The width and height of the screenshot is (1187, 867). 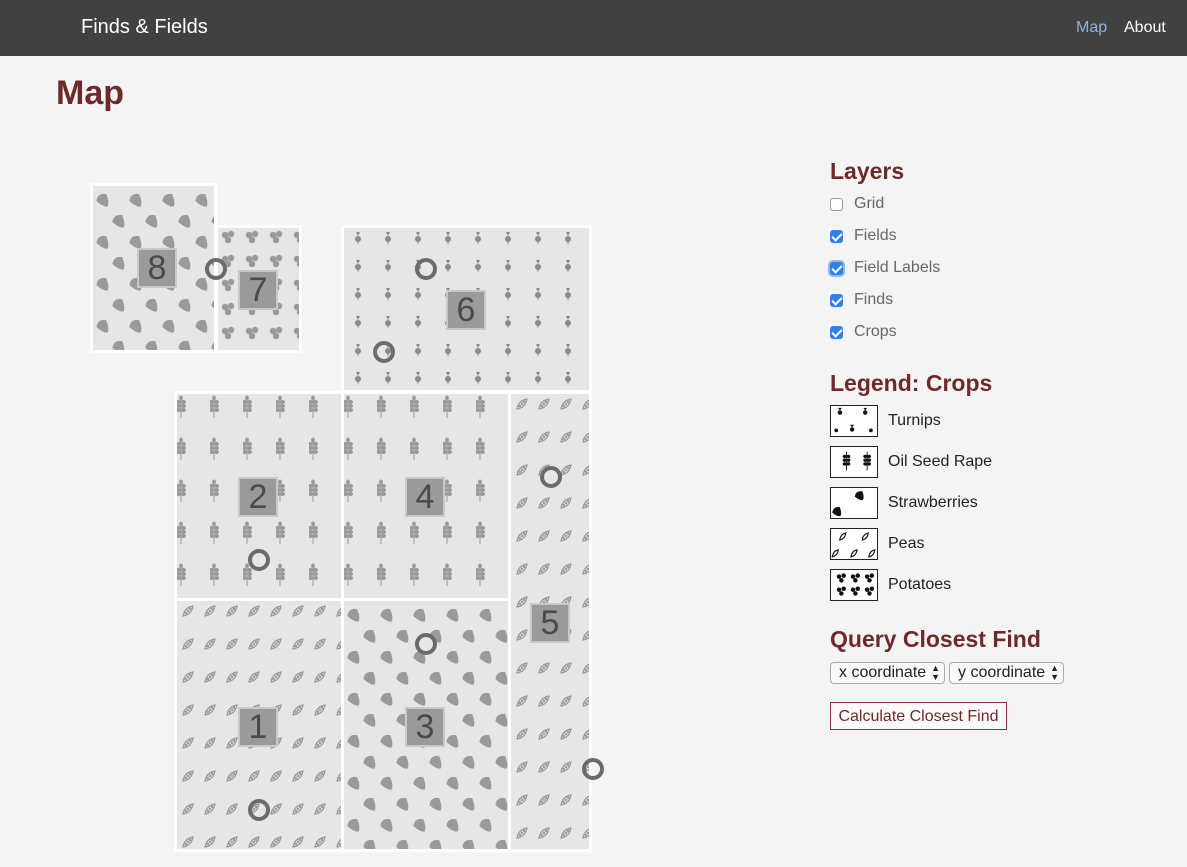 What do you see at coordinates (90, 93) in the screenshot?
I see `page-title: Map` at bounding box center [90, 93].